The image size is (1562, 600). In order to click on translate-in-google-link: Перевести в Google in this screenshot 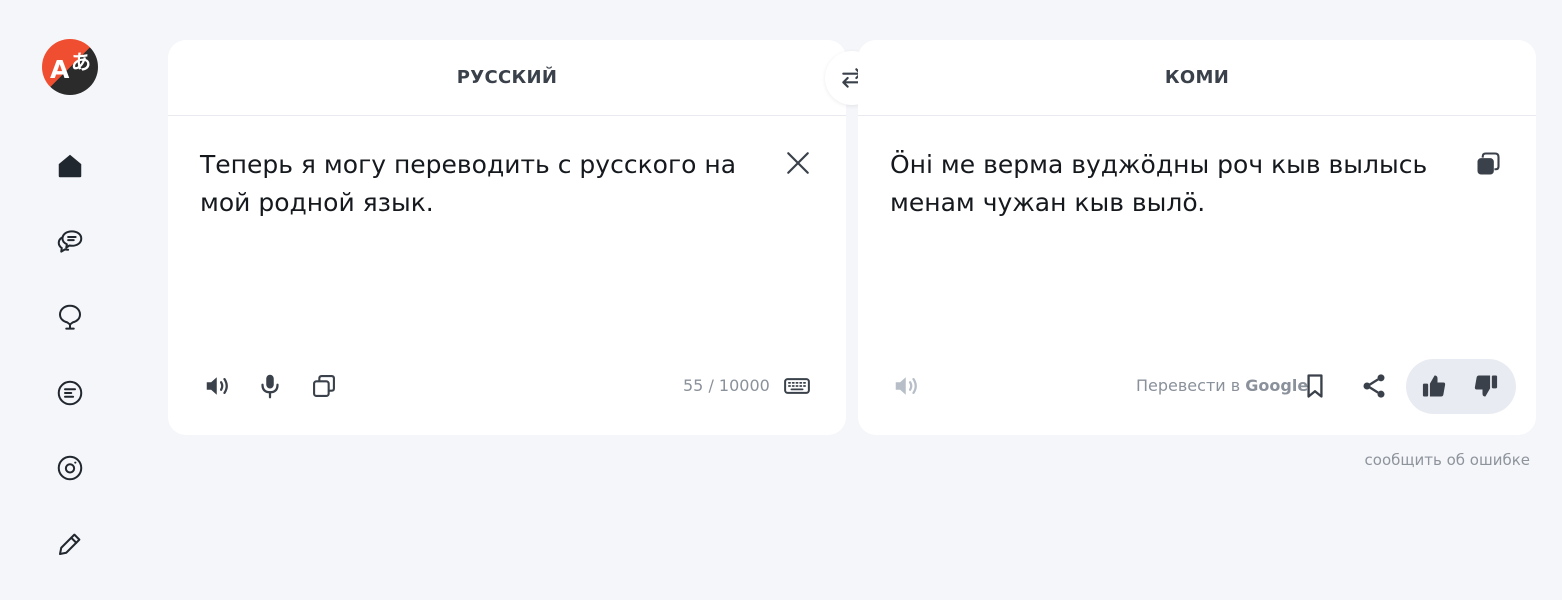, I will do `click(1222, 385)`.